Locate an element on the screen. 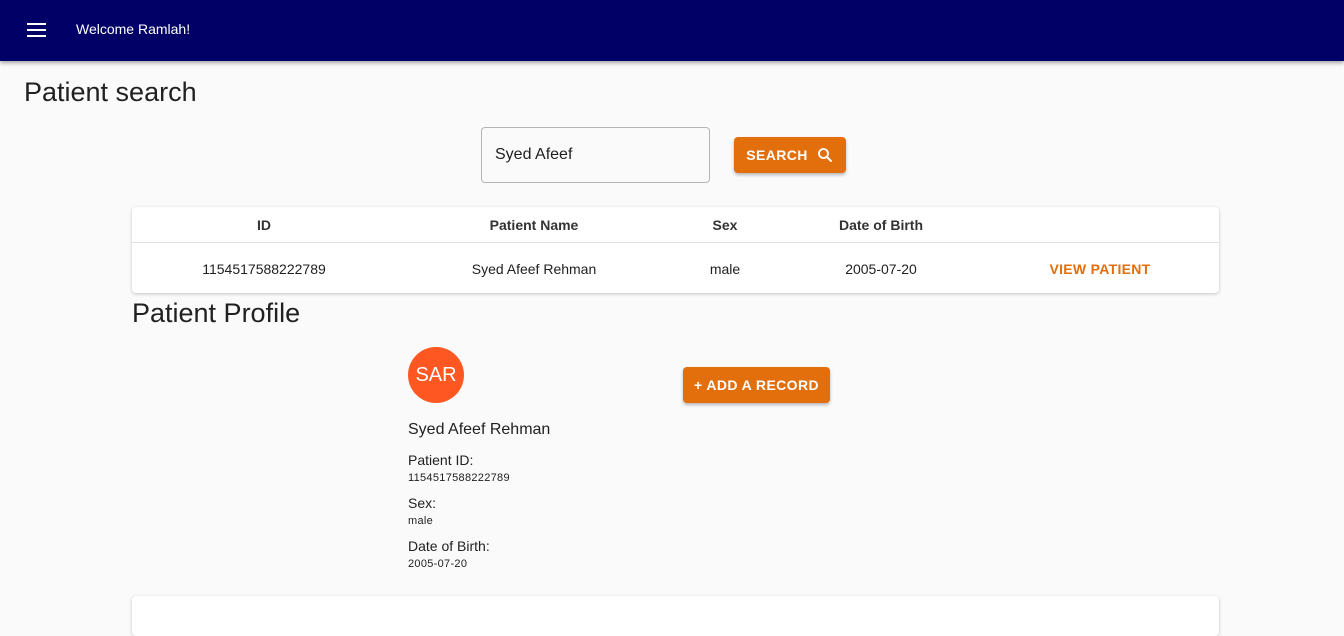 The image size is (1344, 636). cell-patient-name: Syed Afeef Rehman is located at coordinates (534, 268).